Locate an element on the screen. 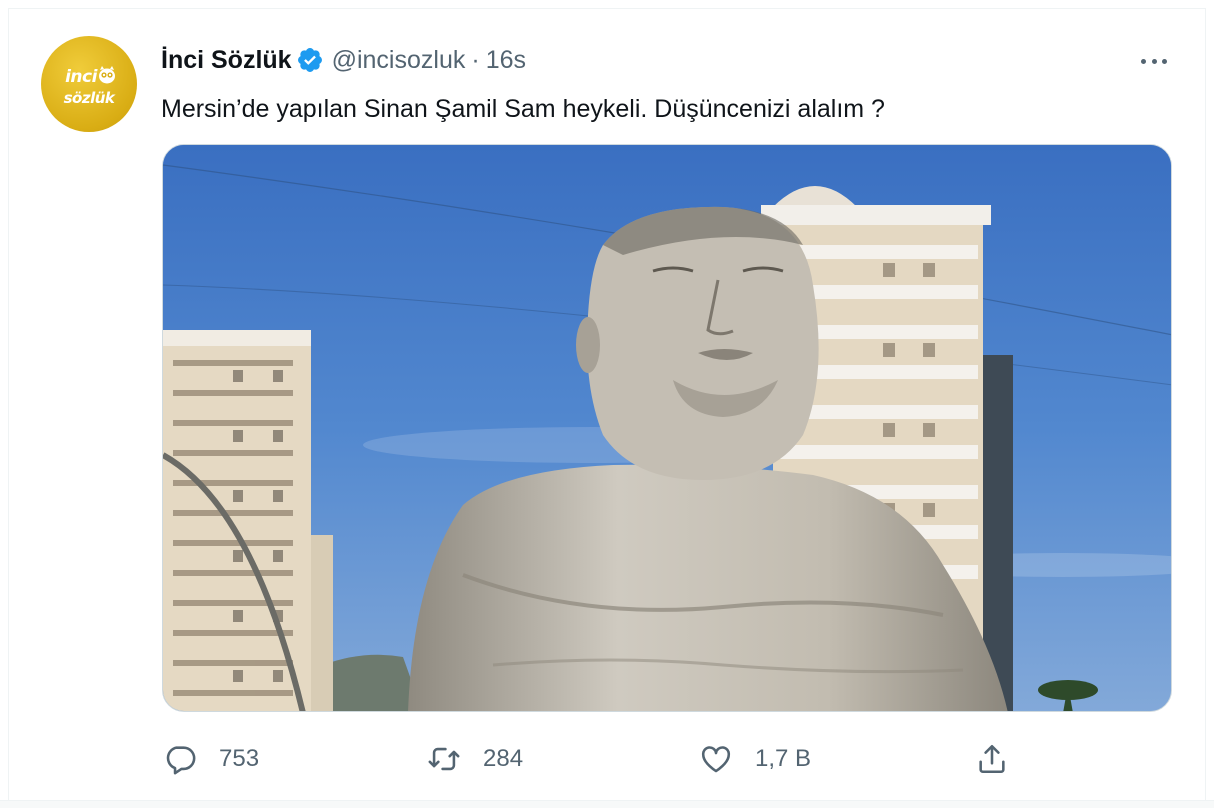  more-options-icon is located at coordinates (1154, 61).